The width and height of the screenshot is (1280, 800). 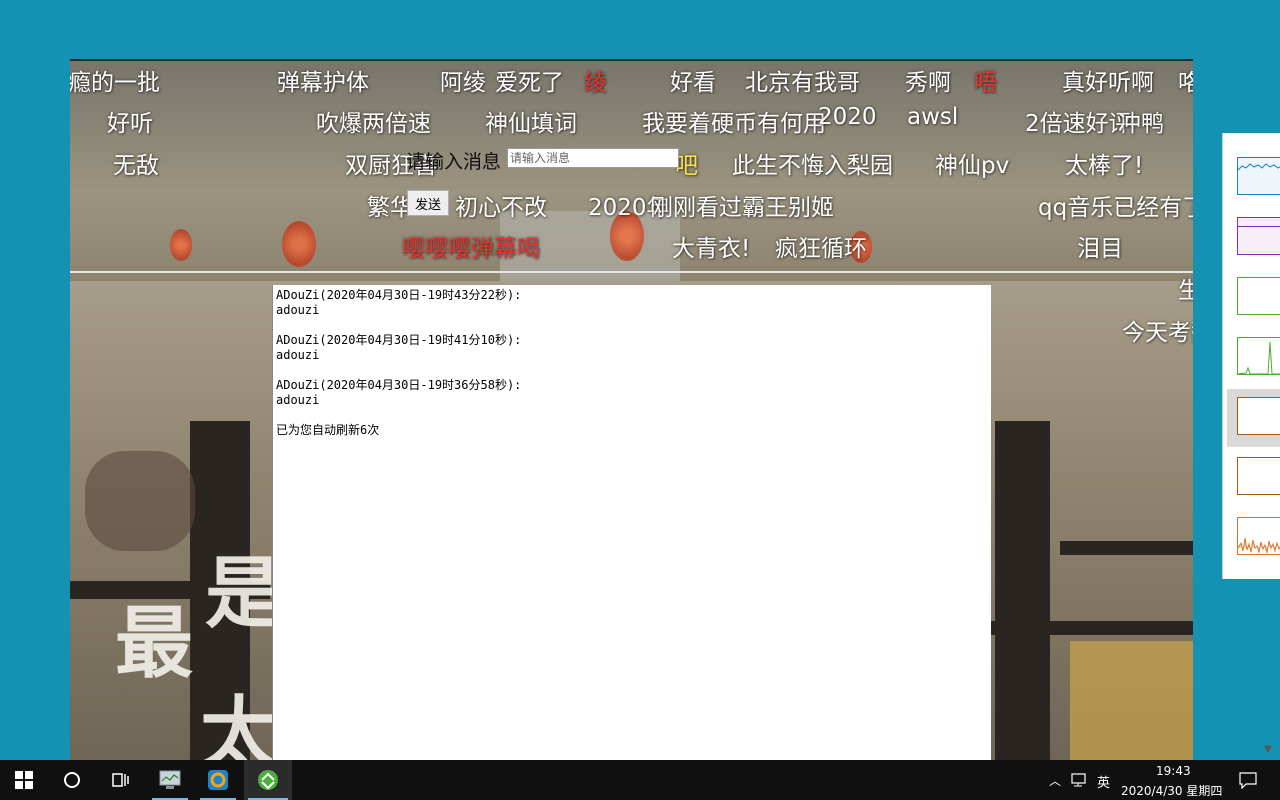 What do you see at coordinates (1185, 288) in the screenshot?
I see `danmaku-comment: 生` at bounding box center [1185, 288].